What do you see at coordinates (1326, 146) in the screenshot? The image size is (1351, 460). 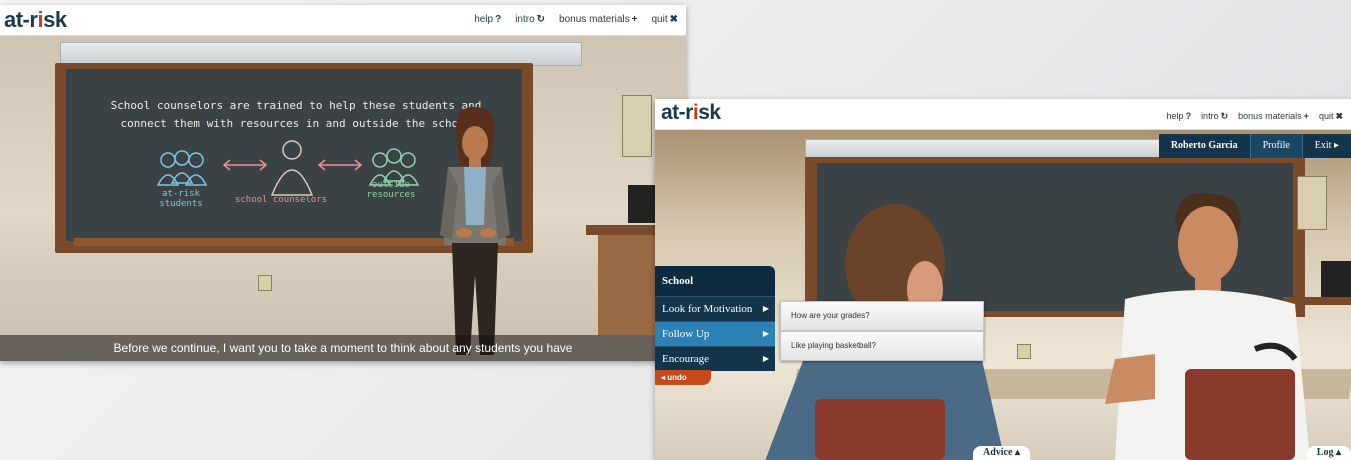 I see `exit-button: Exit ▸` at bounding box center [1326, 146].